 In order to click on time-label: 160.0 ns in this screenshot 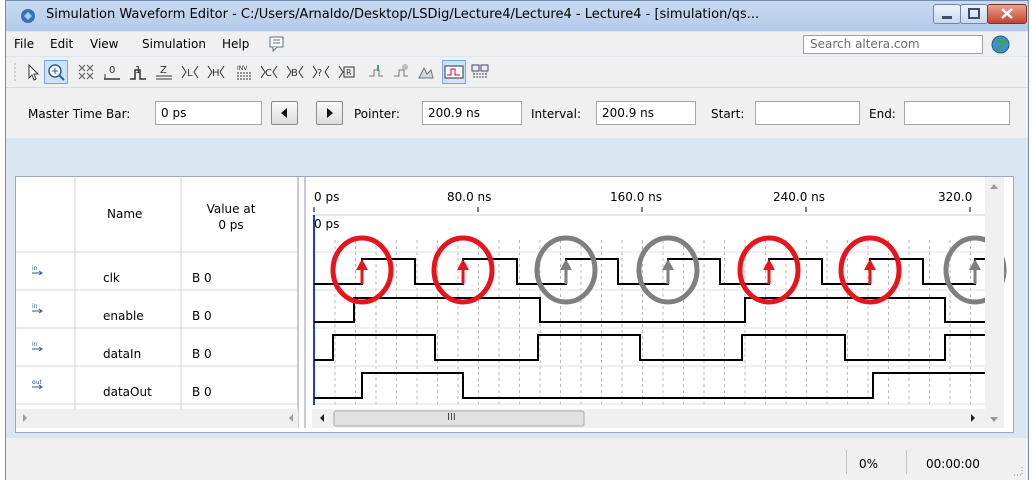, I will do `click(636, 197)`.